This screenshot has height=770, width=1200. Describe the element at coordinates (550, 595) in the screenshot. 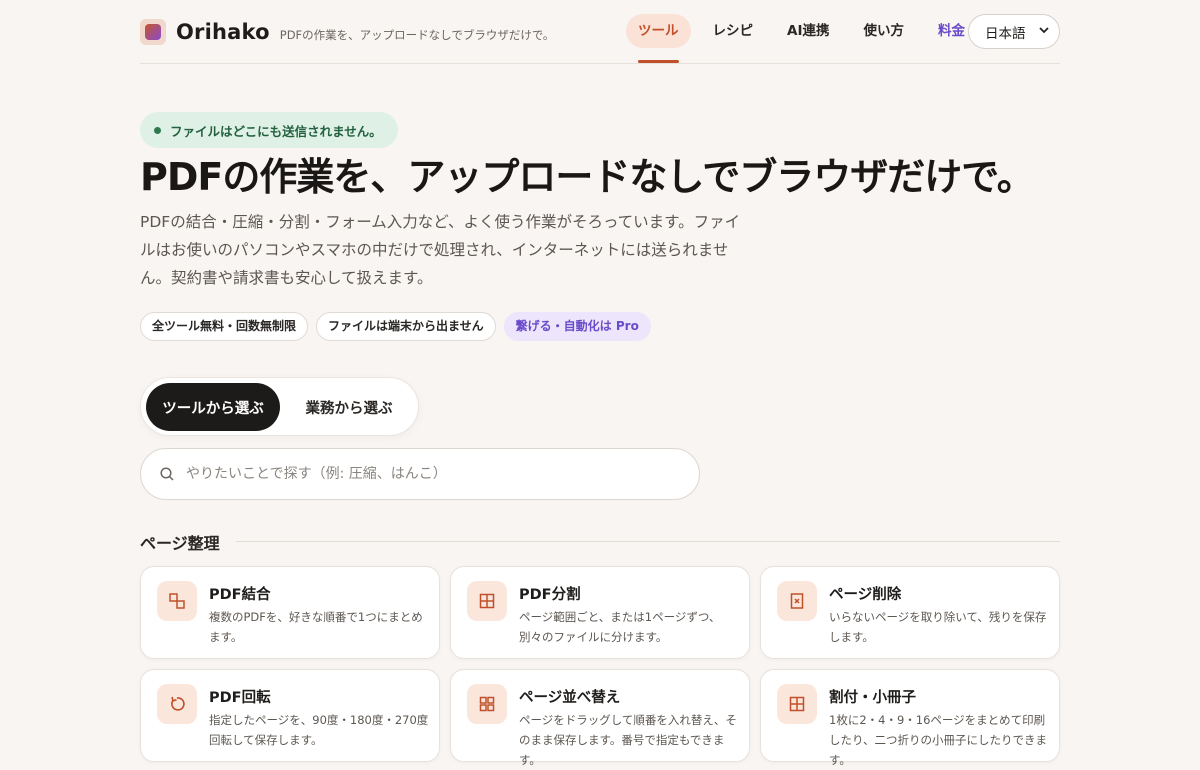

I see `tool-card-title: PDF分割` at that location.